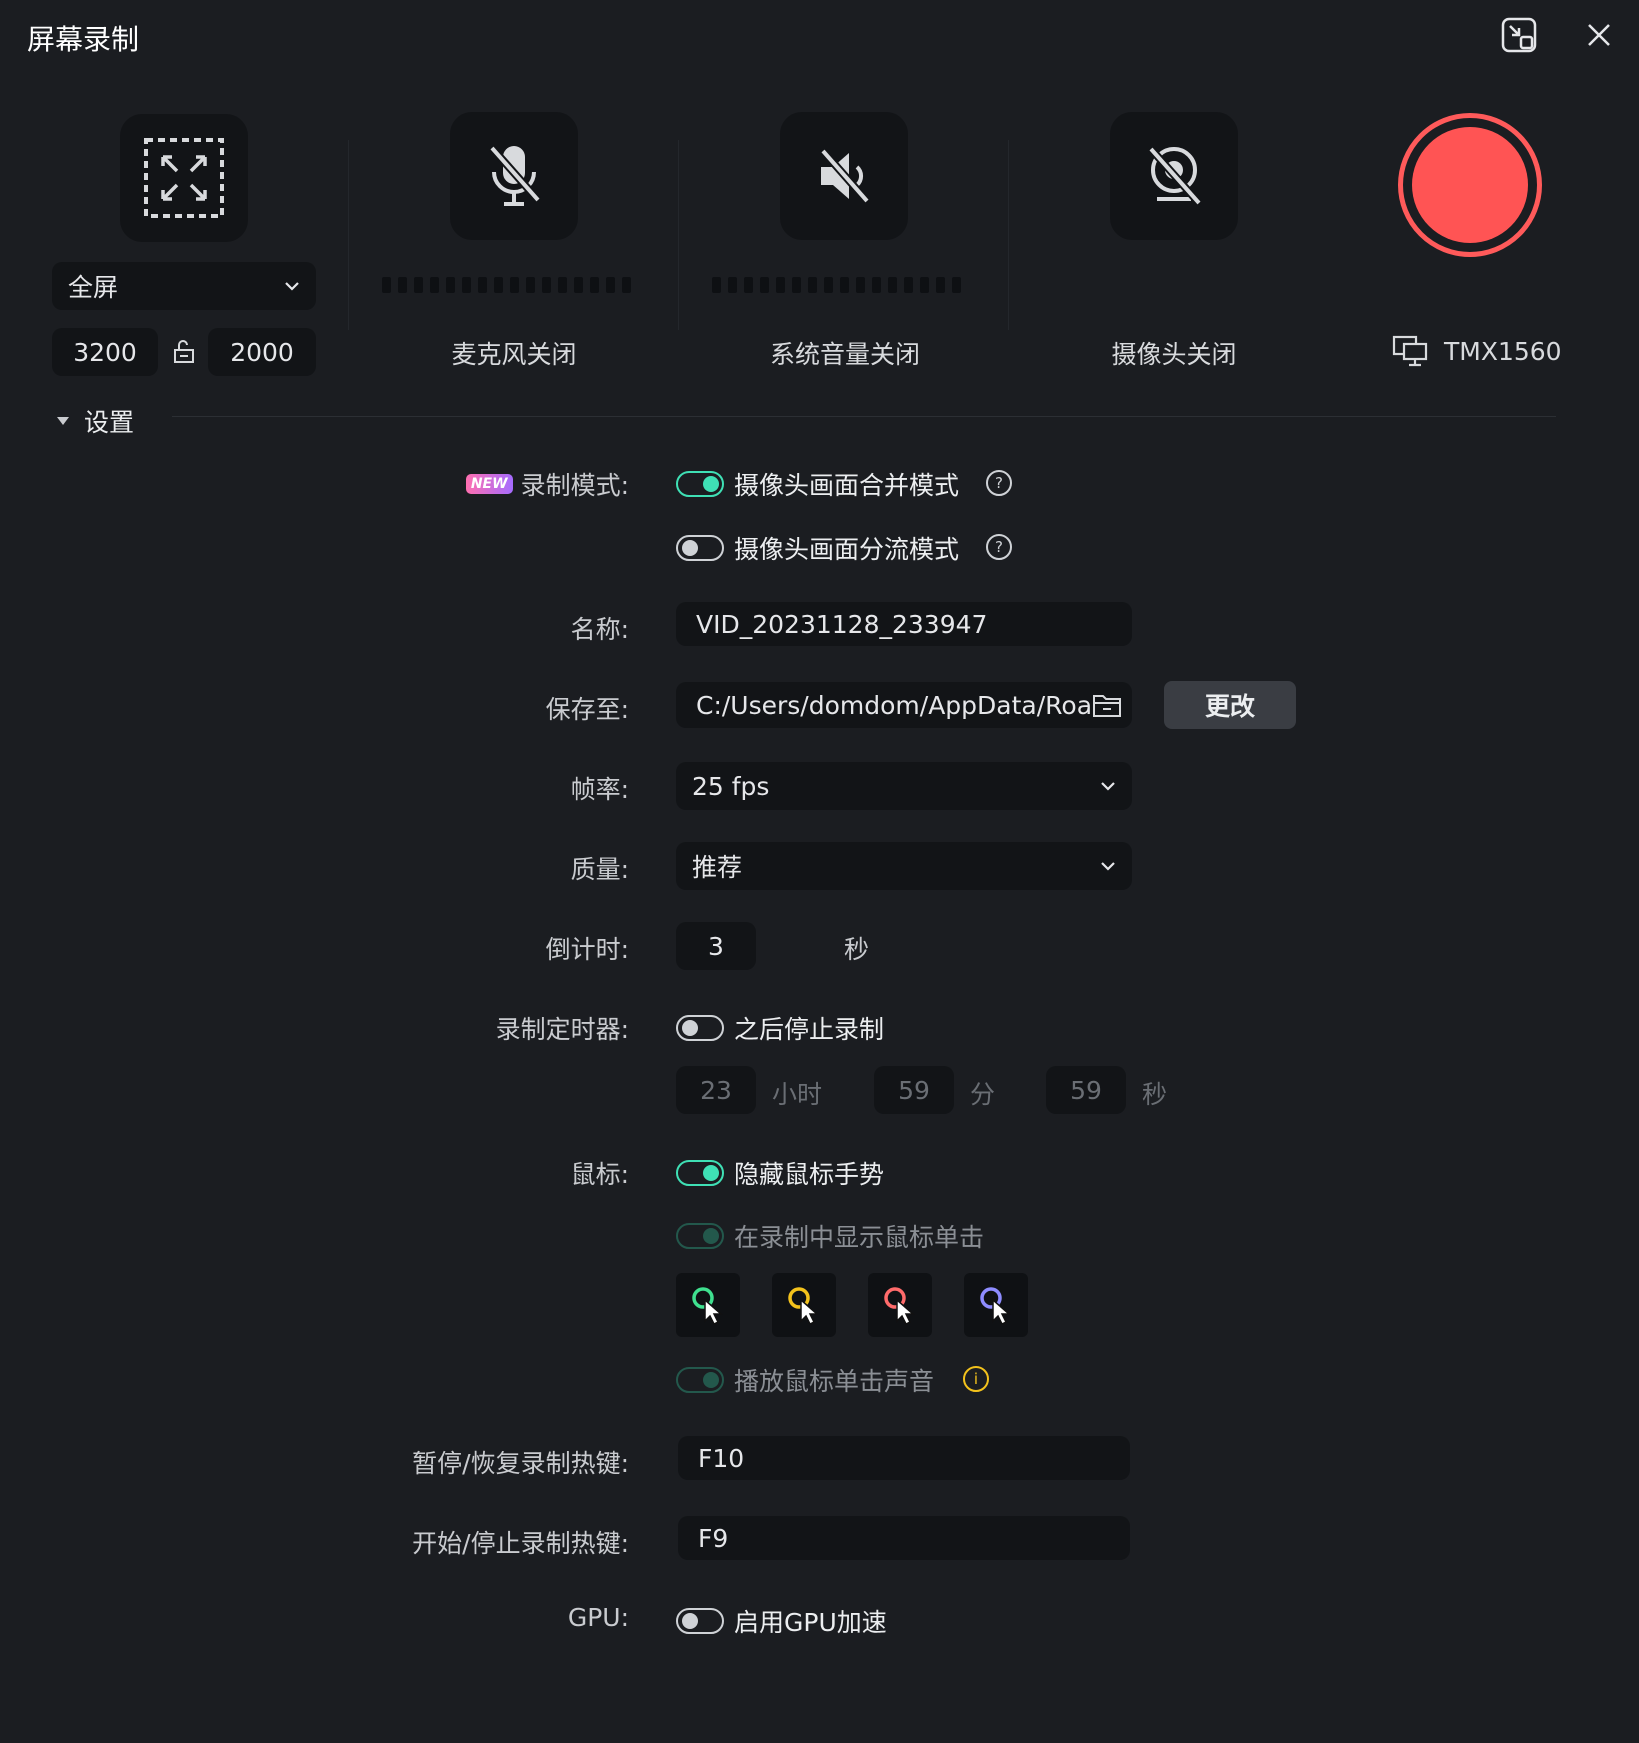 The image size is (1639, 1743). I want to click on record-mode-merge-option: 摄像头画面合并模式, so click(817, 484).